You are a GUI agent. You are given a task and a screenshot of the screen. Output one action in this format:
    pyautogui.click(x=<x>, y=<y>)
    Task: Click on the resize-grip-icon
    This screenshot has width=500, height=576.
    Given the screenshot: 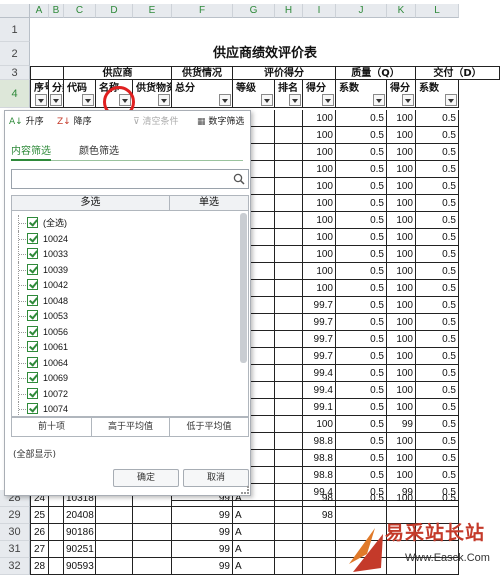 What is the action you would take?
    pyautogui.click(x=245, y=490)
    